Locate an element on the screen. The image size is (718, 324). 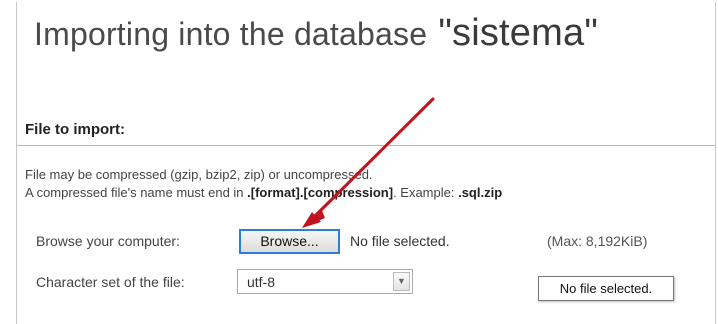
file-tooltip: No file selected. is located at coordinates (606, 288).